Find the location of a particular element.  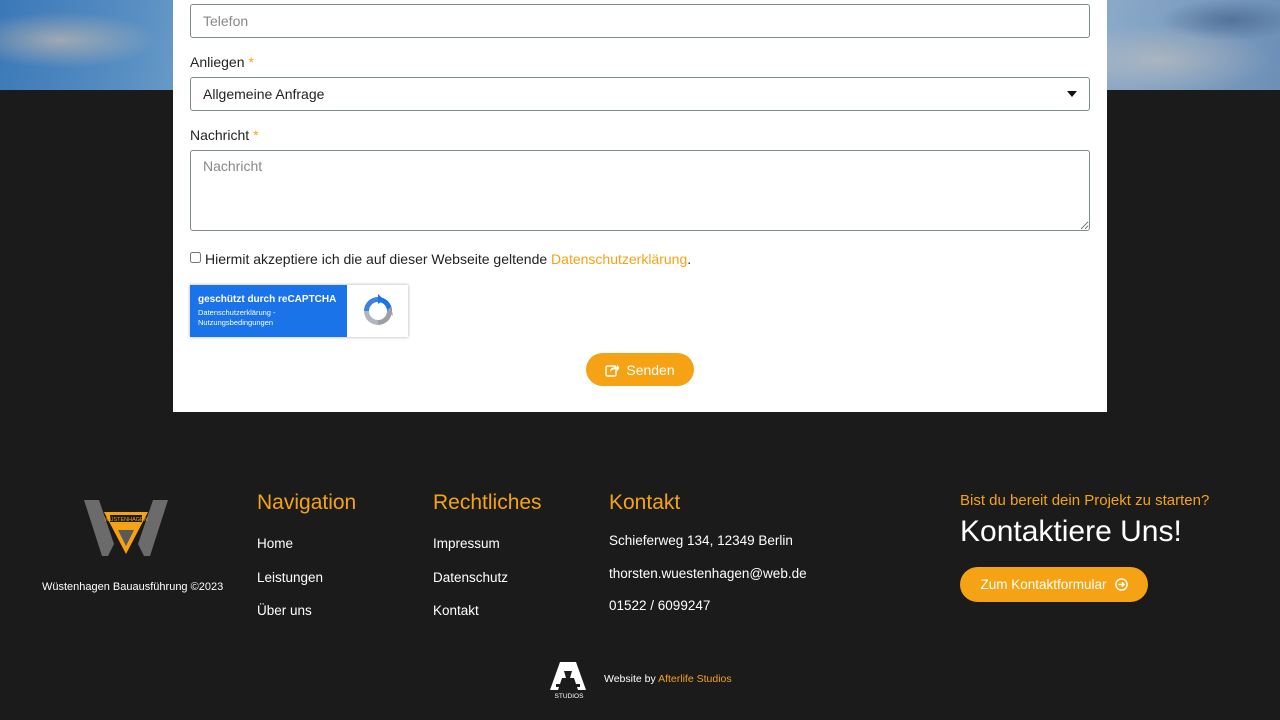

footer-link-services: Leistungen is located at coordinates (290, 577).